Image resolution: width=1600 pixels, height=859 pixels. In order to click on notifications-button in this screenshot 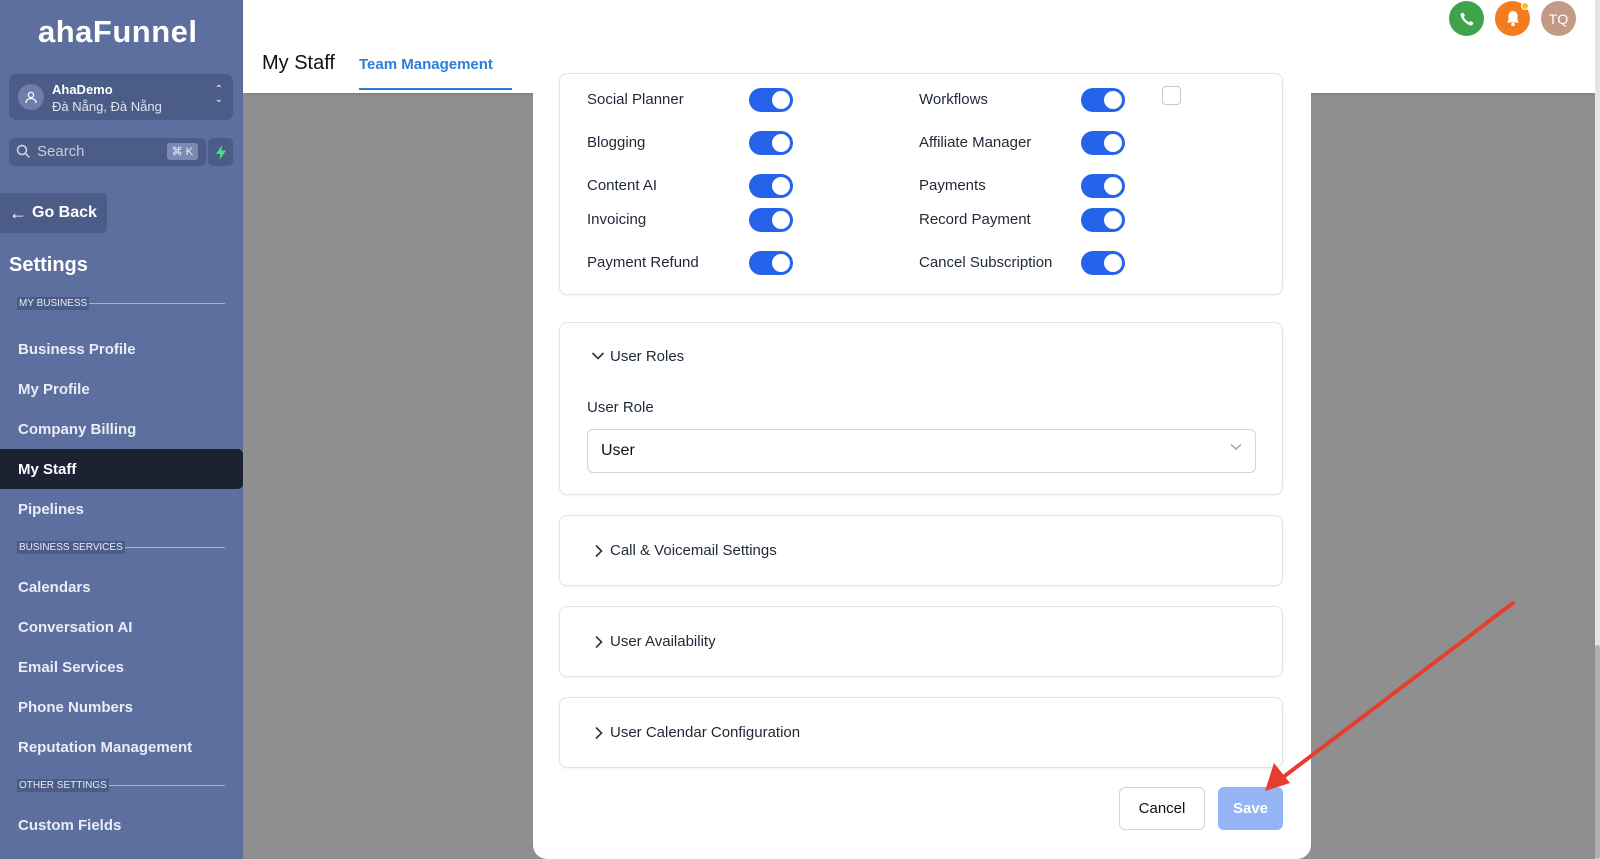, I will do `click(1512, 18)`.